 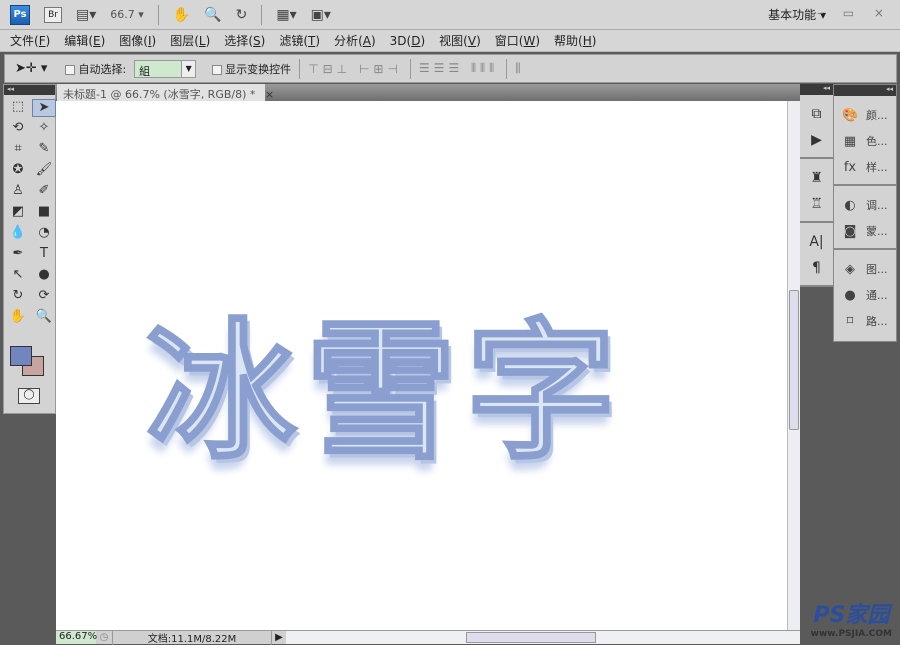 I want to click on horizontal-scroll-thumb, so click(x=531, y=637).